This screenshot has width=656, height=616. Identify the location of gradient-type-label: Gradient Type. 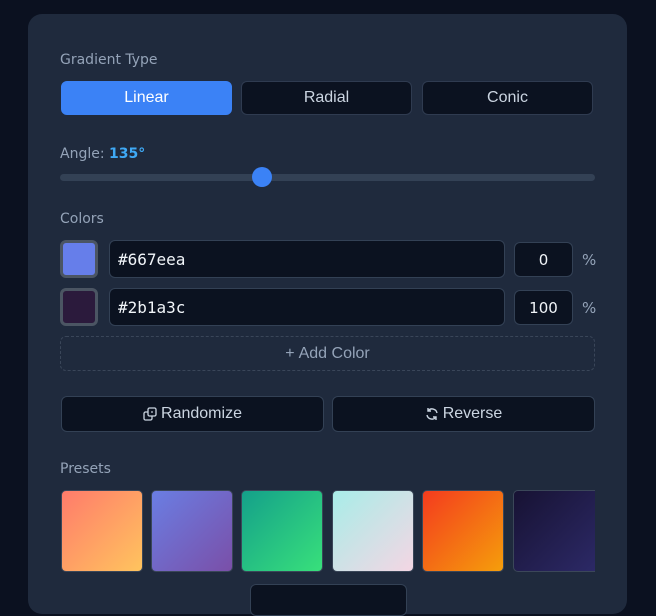
(109, 60).